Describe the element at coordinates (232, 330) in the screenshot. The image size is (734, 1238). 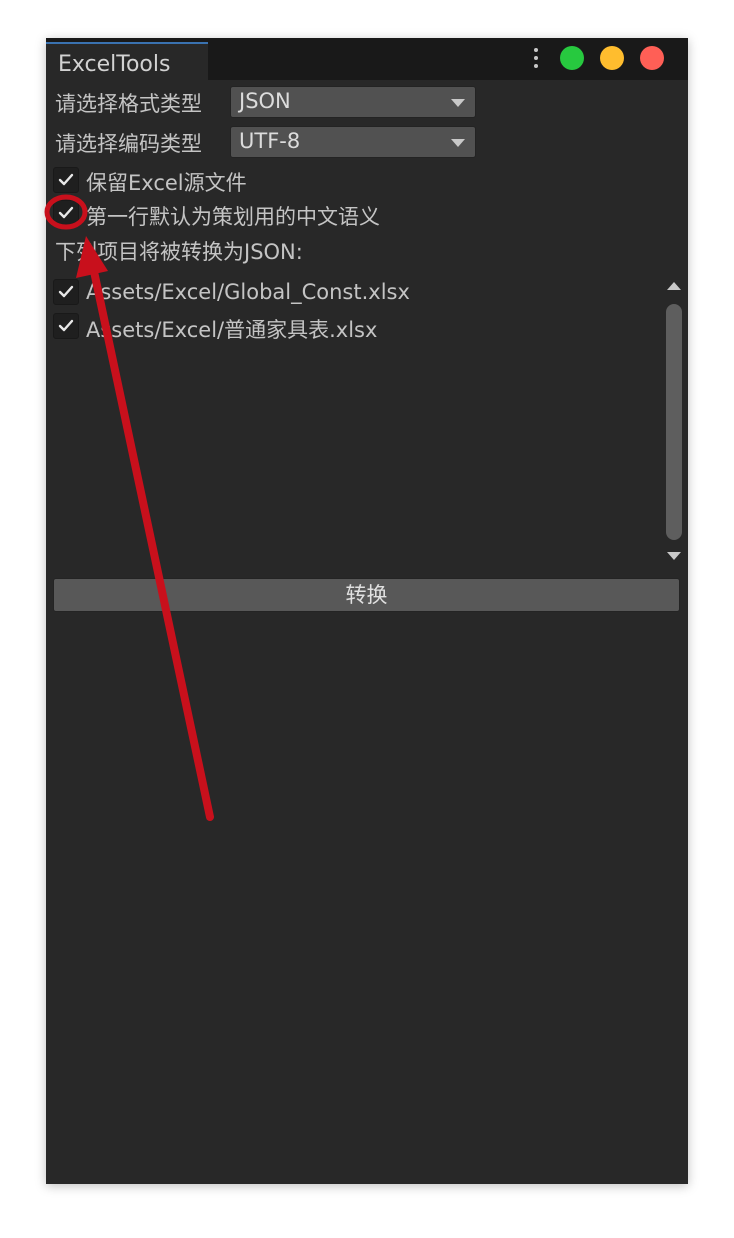
I see `file-path-furniture-table: Assets/Excel/普通家具表.xlsx` at that location.